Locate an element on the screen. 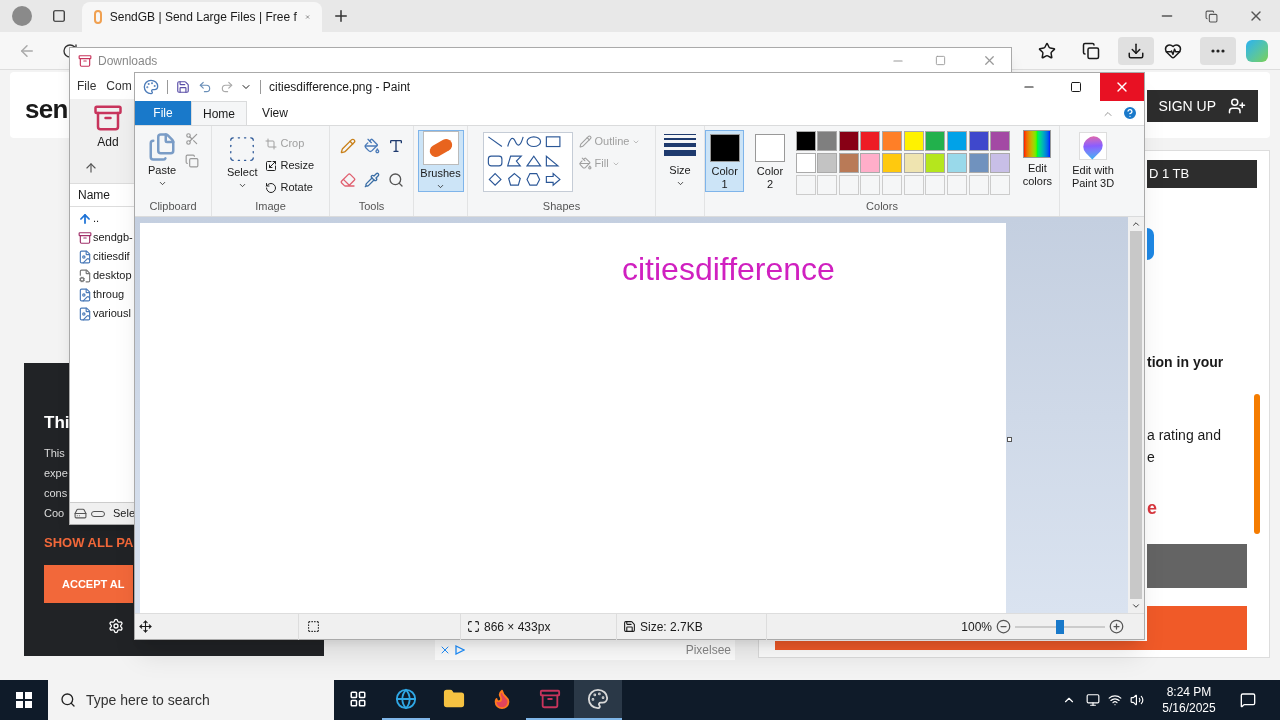 The image size is (1280, 720). slider-thumb is located at coordinates (1060, 626).